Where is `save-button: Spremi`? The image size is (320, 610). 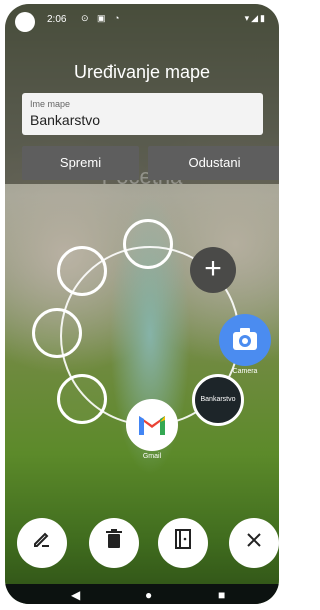
save-button: Spremi is located at coordinates (80, 163).